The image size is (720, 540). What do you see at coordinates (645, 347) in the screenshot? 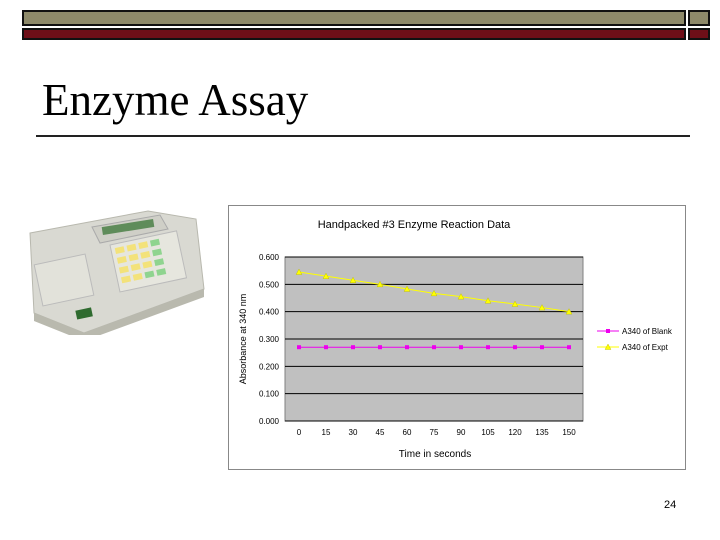
I see `legend-label: A340 of Expt` at bounding box center [645, 347].